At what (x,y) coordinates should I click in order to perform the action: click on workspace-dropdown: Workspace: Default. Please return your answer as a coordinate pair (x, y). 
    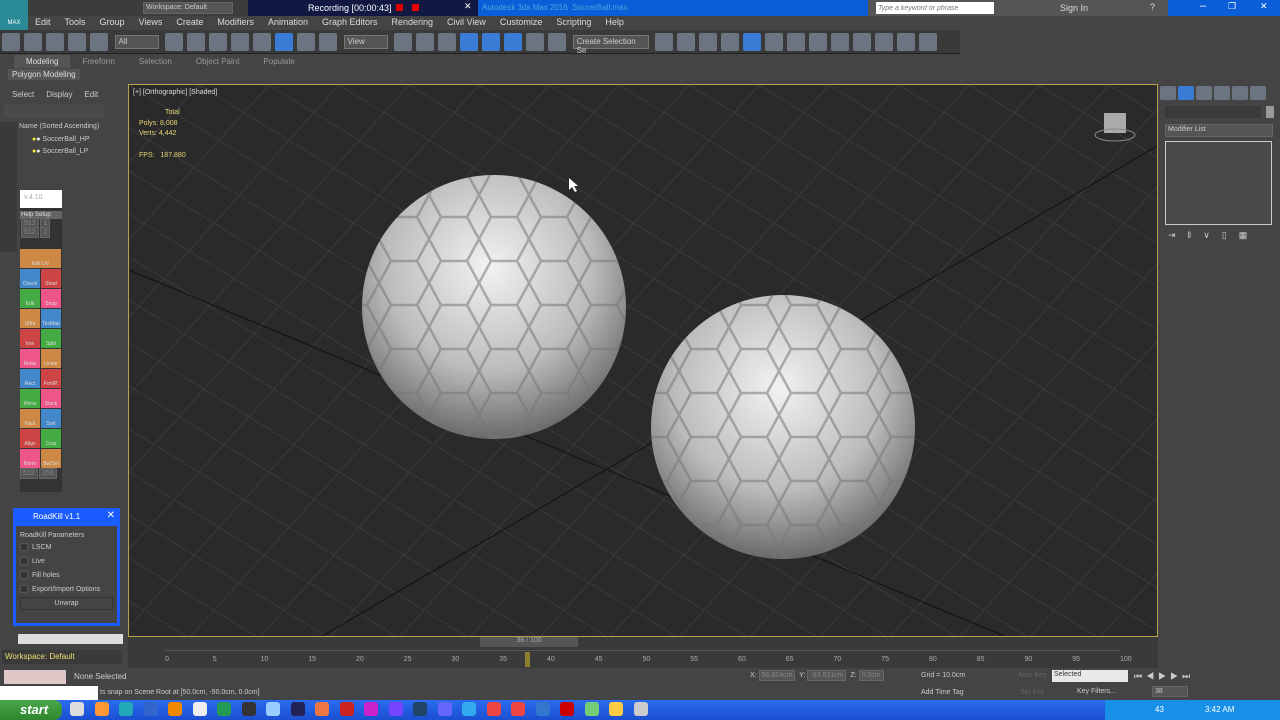
    Looking at the image, I should click on (188, 8).